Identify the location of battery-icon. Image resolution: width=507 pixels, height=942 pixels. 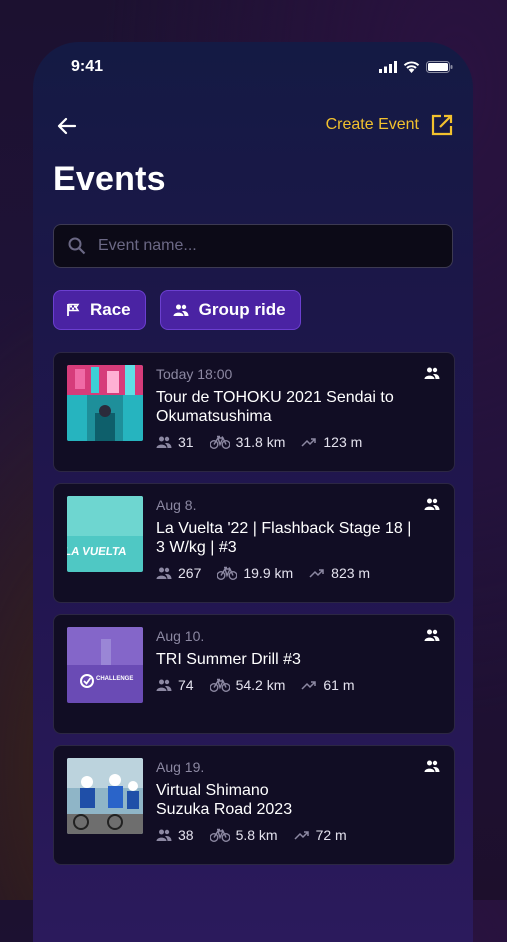
(439, 67).